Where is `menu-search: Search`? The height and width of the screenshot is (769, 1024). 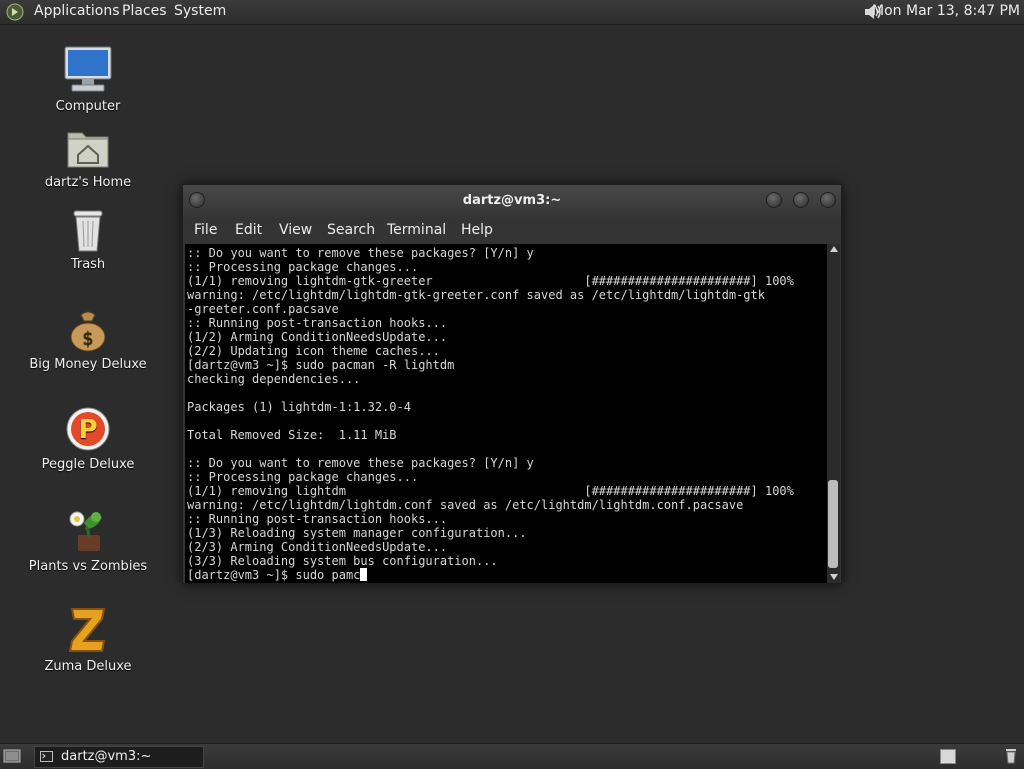
menu-search: Search is located at coordinates (351, 230).